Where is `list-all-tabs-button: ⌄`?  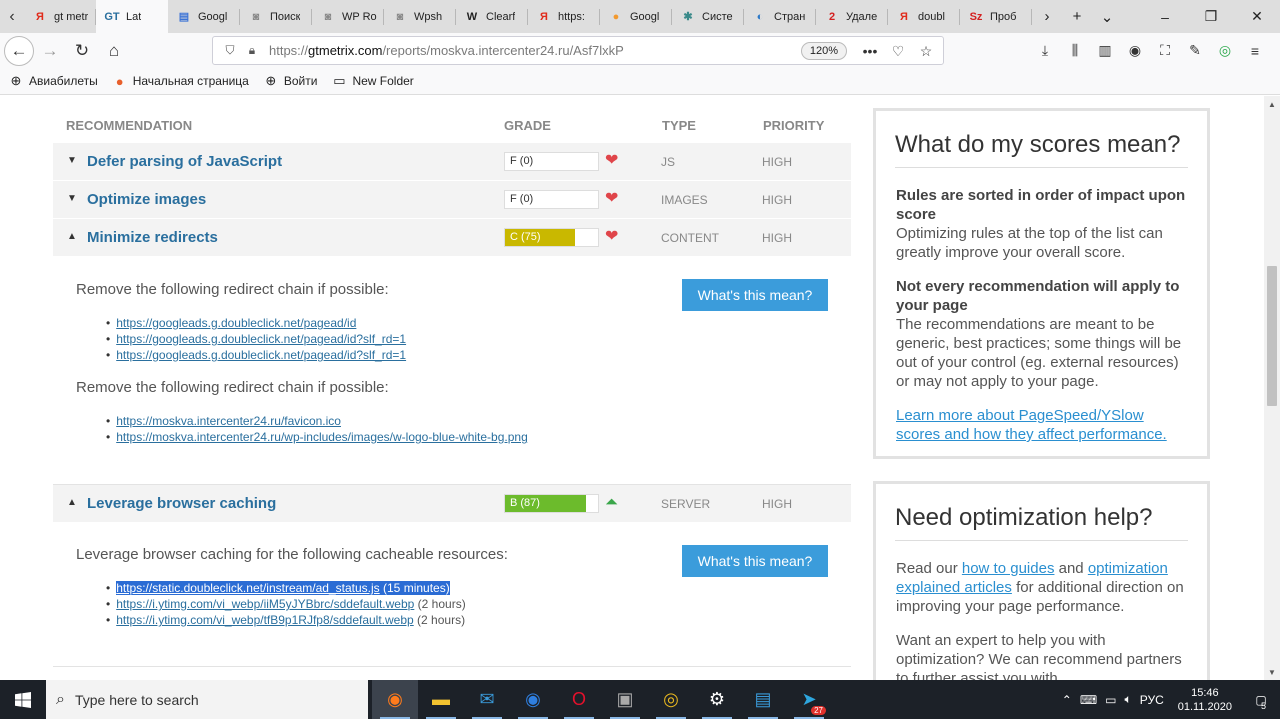
list-all-tabs-button: ⌄ is located at coordinates (1107, 16).